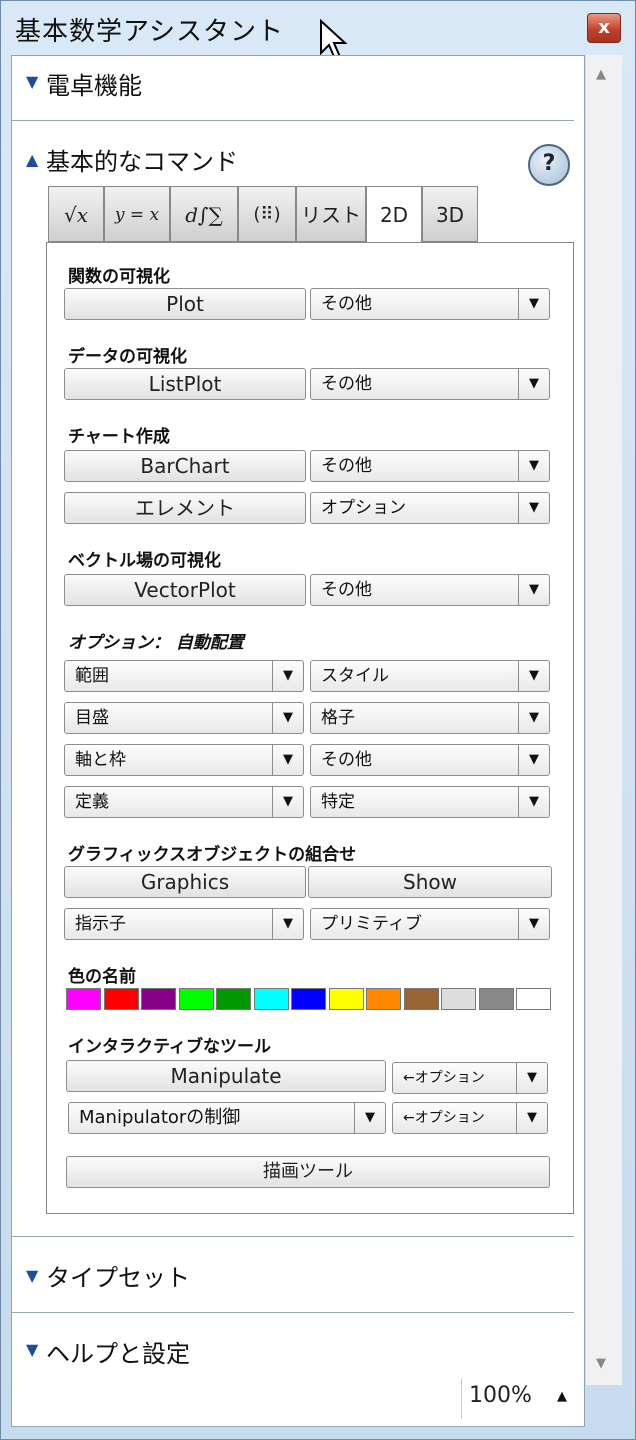 This screenshot has width=636, height=1440. What do you see at coordinates (430, 466) in the screenshot?
I see `barchart-more-dropdown: その他 ▼` at bounding box center [430, 466].